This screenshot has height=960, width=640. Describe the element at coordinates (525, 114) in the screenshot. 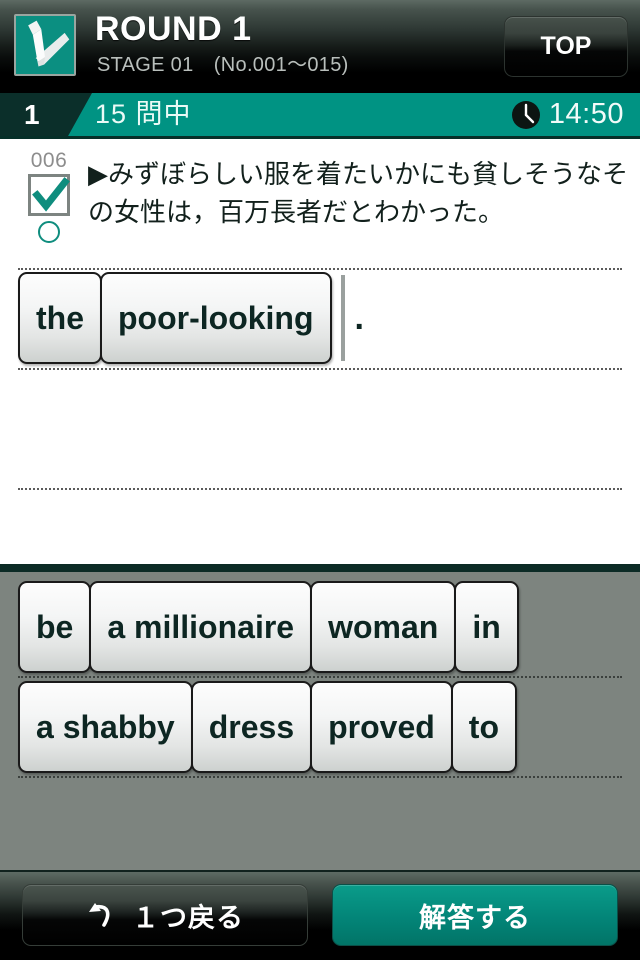

I see `clock-icon` at that location.